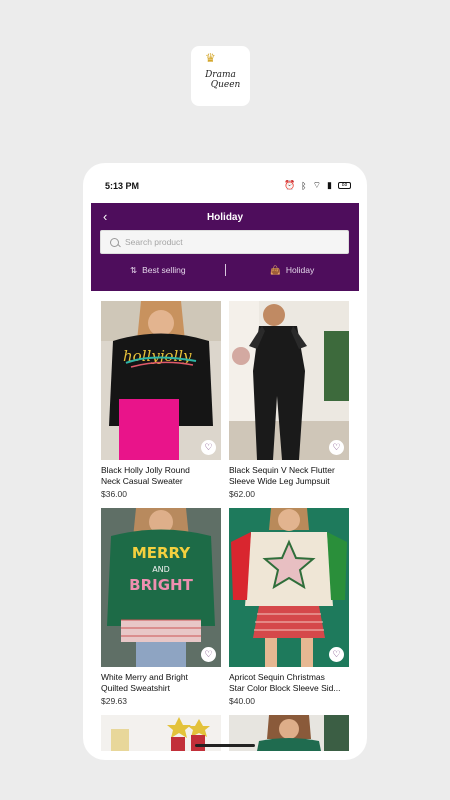  I want to click on product-price: $36.00, so click(114, 494).